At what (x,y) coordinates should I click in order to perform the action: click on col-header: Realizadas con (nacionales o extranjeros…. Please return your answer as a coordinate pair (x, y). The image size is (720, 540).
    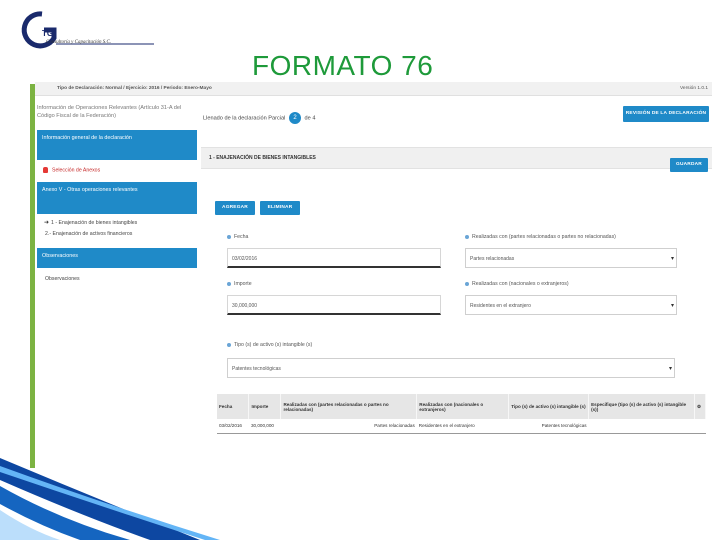
    Looking at the image, I should click on (463, 406).